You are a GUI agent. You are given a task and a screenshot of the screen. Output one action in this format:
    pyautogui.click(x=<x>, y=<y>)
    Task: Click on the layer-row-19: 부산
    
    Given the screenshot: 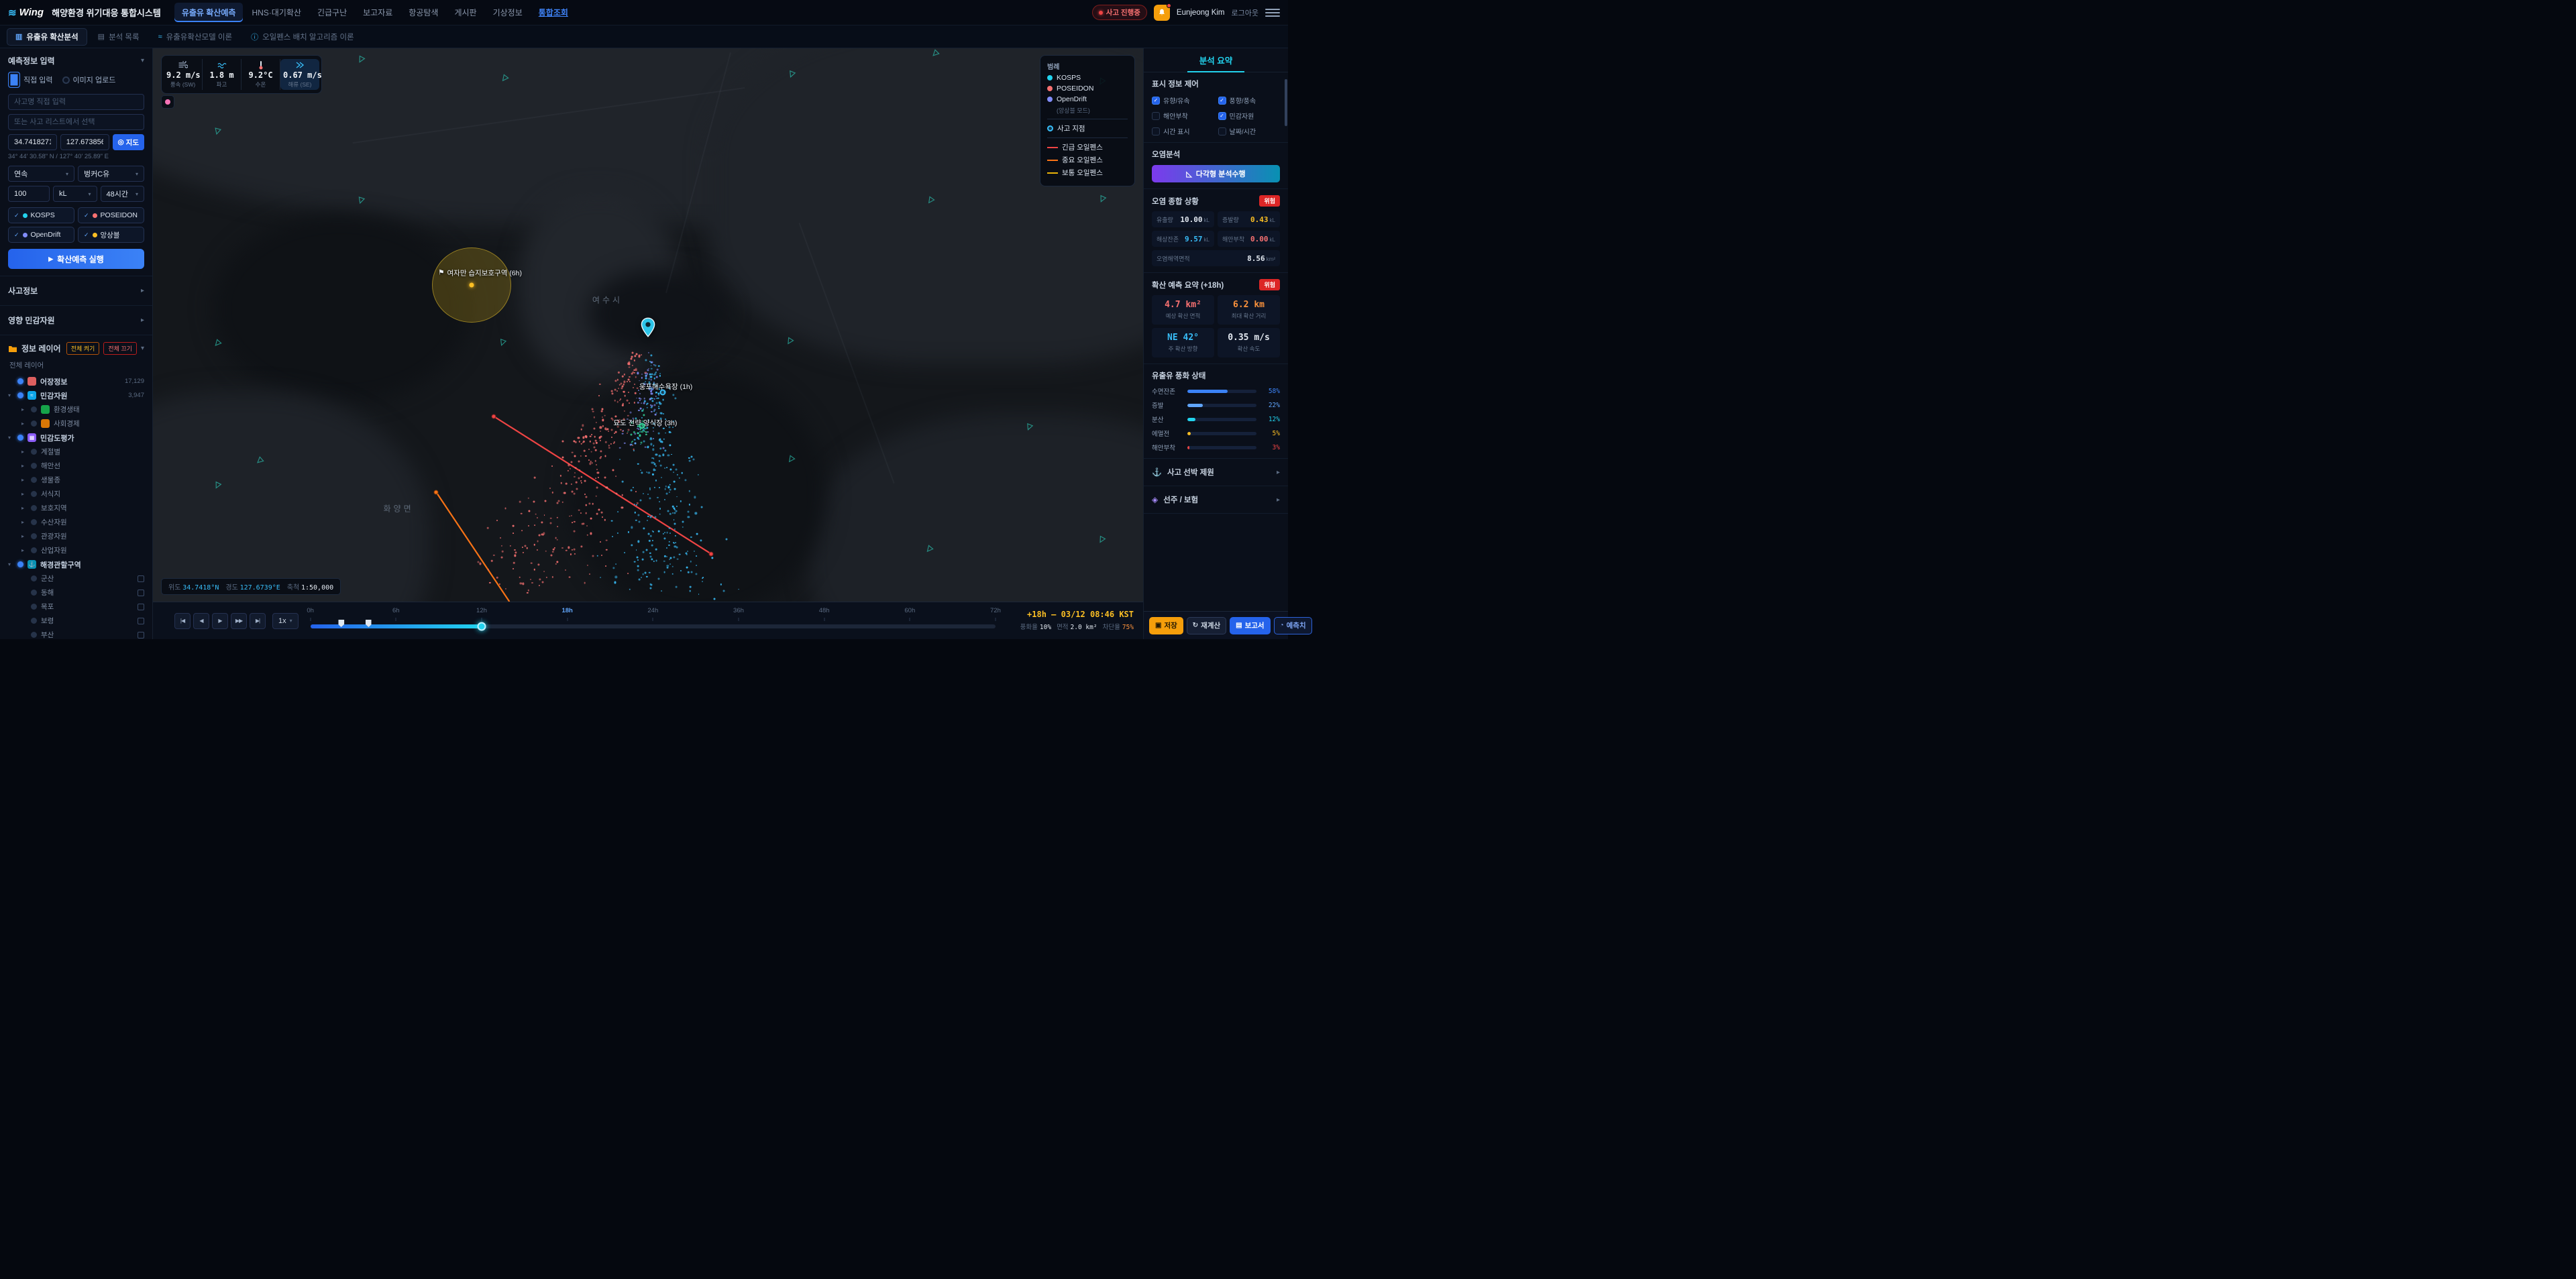 What is the action you would take?
    pyautogui.click(x=76, y=633)
    